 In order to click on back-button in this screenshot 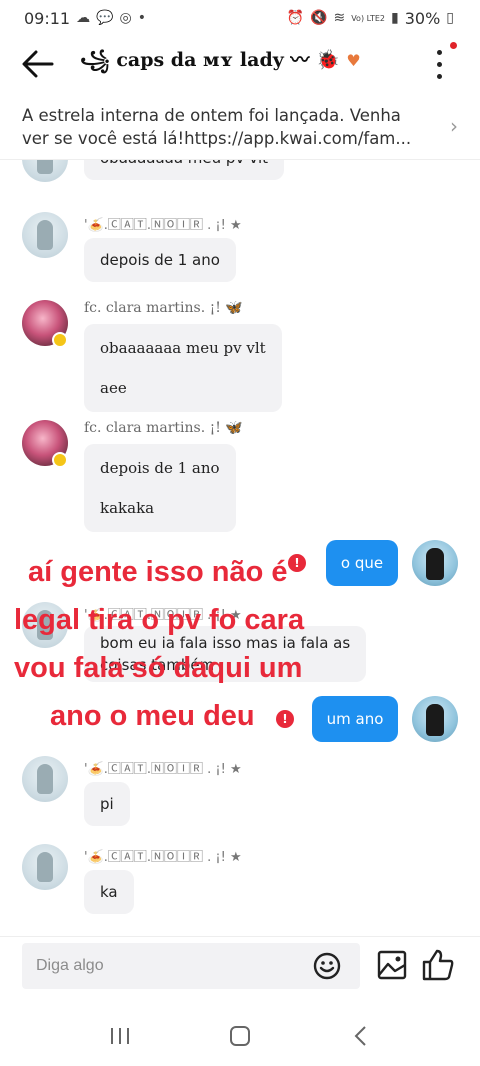, I will do `click(38, 64)`.